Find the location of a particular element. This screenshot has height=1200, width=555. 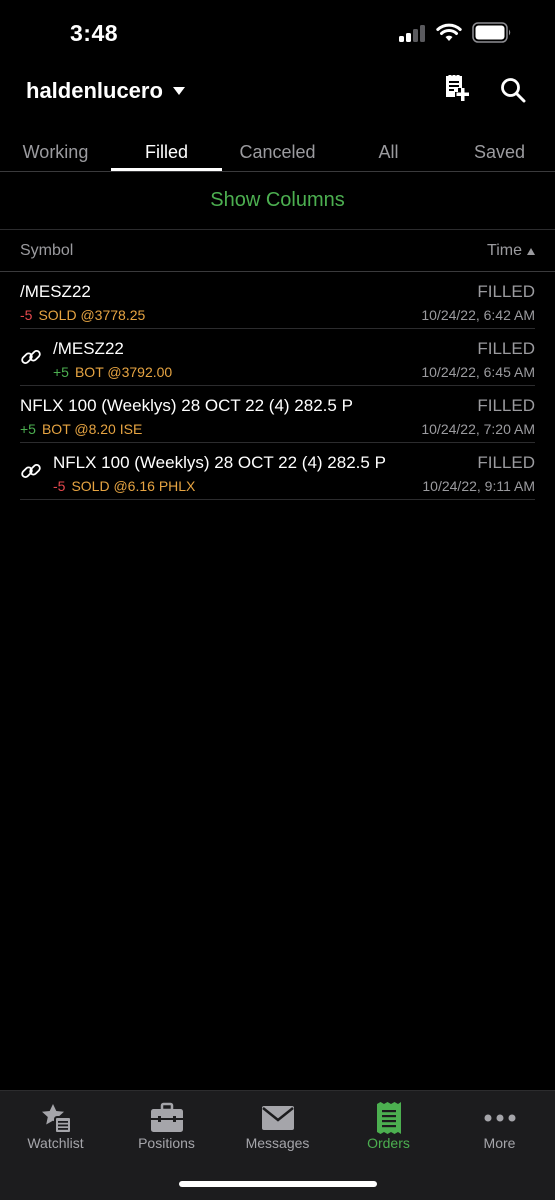

order-time: 10/24/22, 6:42 AM is located at coordinates (478, 315).